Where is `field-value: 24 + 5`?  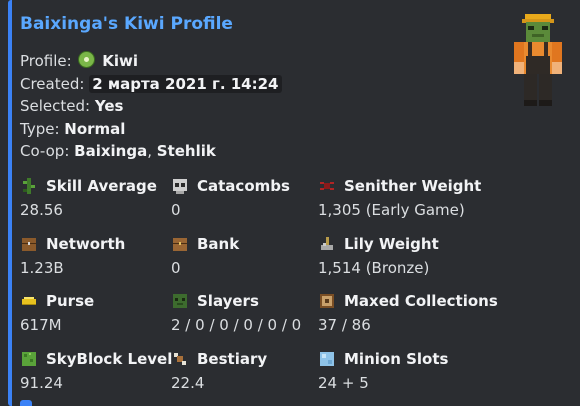 field-value: 24 + 5 is located at coordinates (343, 383).